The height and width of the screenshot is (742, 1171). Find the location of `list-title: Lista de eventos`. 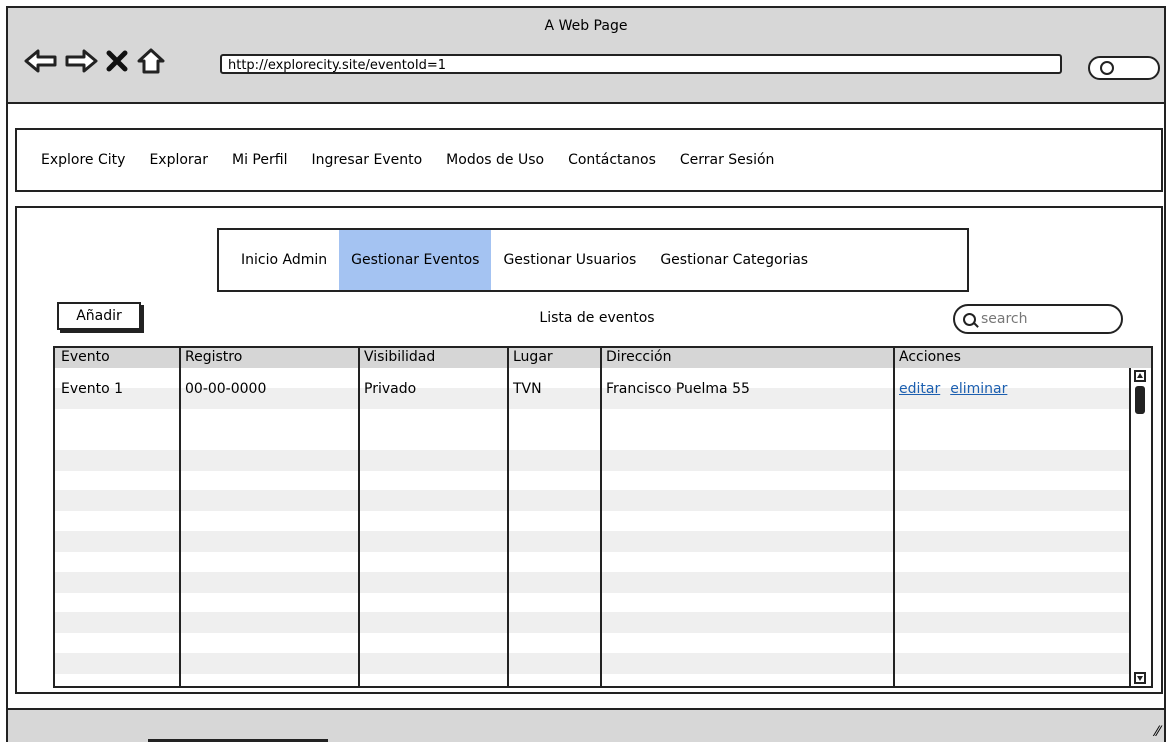

list-title: Lista de eventos is located at coordinates (597, 318).